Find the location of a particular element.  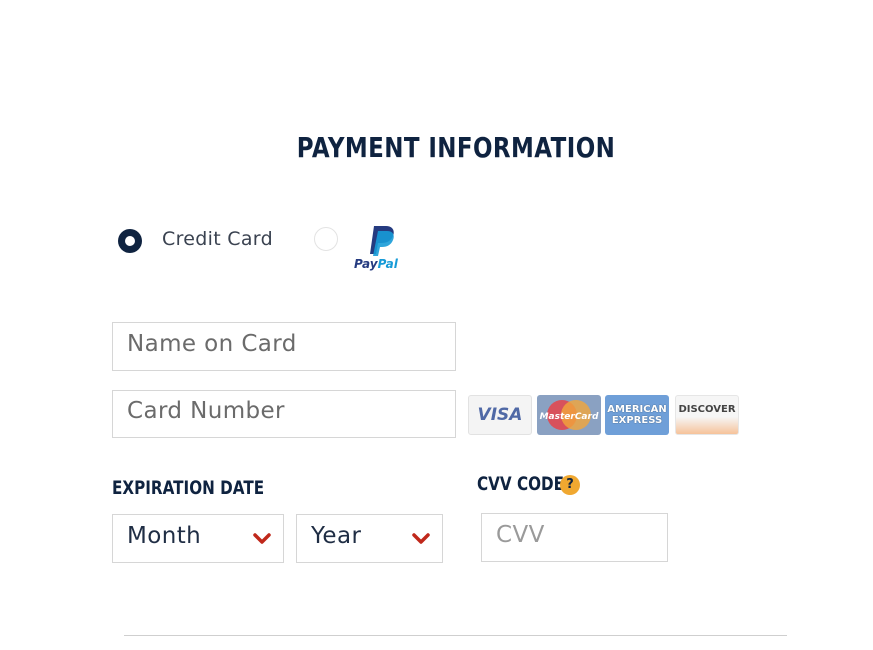

amex-logo-icon: AMERICAN EXPRESS is located at coordinates (637, 415).